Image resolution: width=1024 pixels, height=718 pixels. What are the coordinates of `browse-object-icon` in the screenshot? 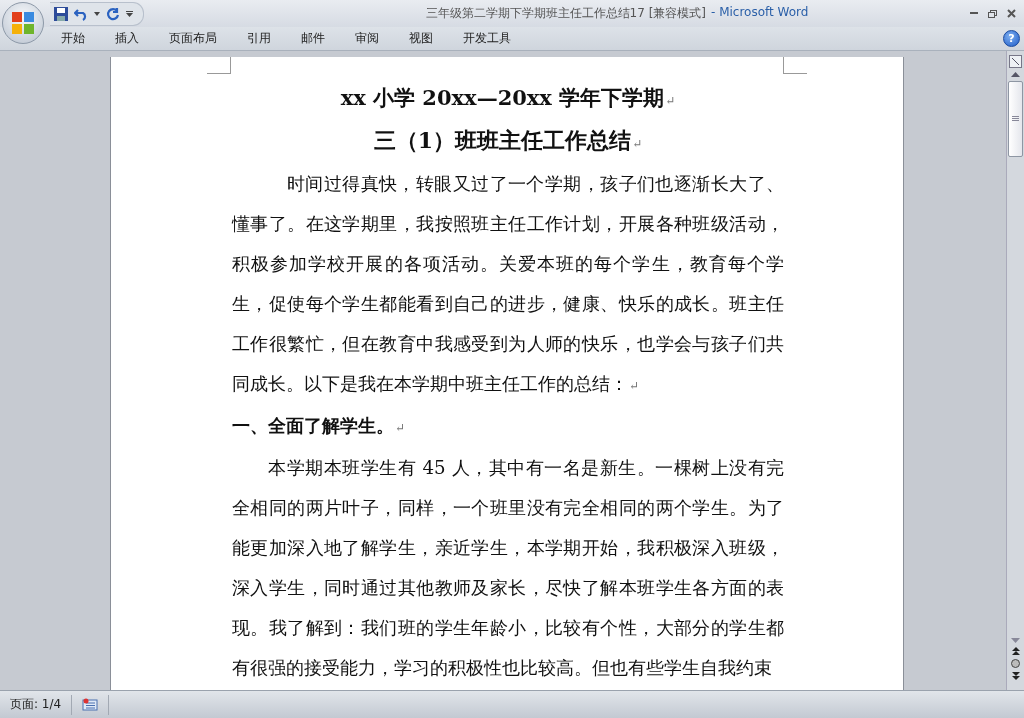 It's located at (1015, 663).